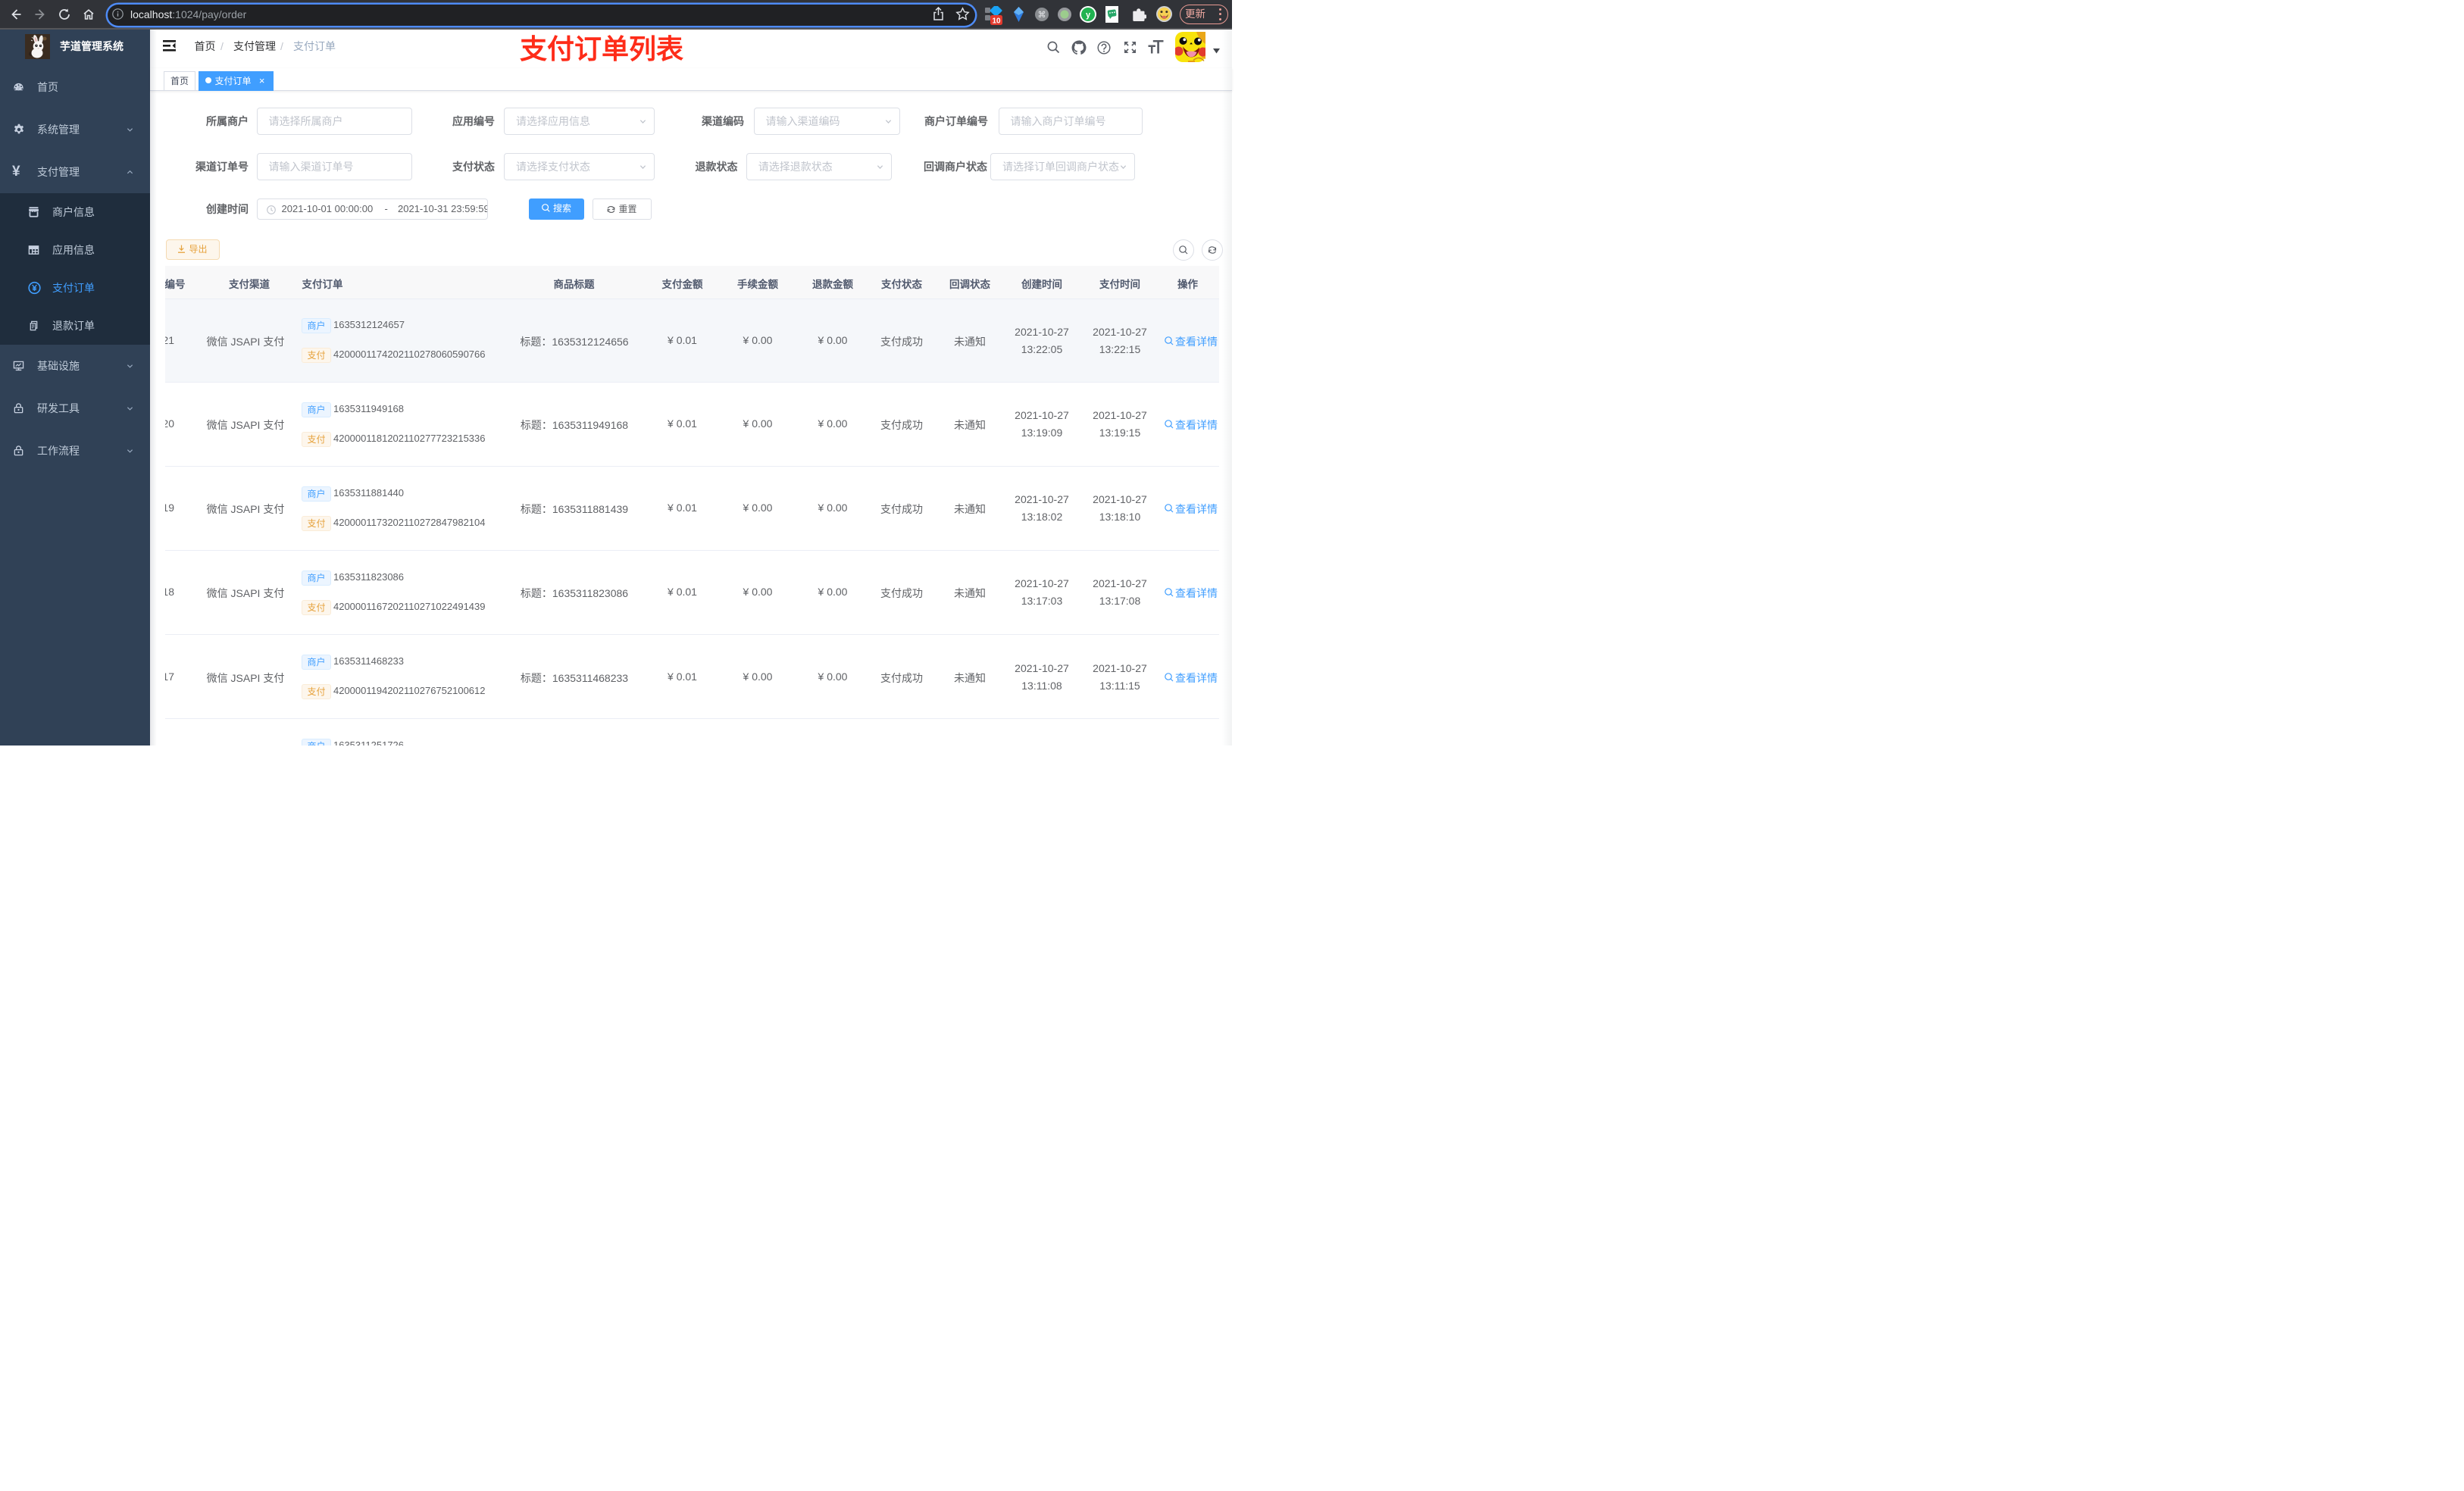 The height and width of the screenshot is (1491, 2464). I want to click on svg-text: y, so click(1088, 15).